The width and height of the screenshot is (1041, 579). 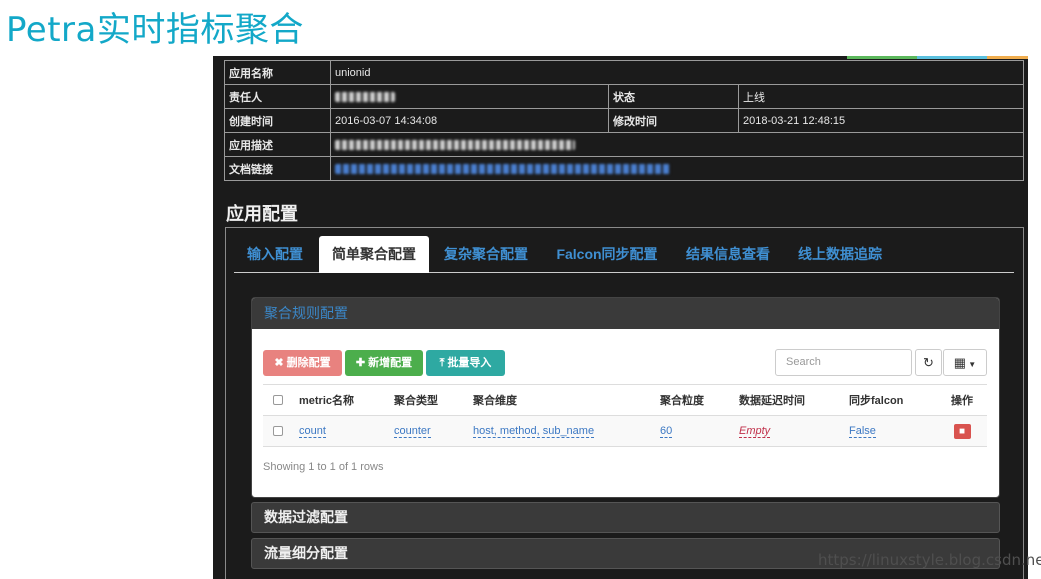 What do you see at coordinates (308, 363) in the screenshot?
I see `delete-config-label: 删除配置` at bounding box center [308, 363].